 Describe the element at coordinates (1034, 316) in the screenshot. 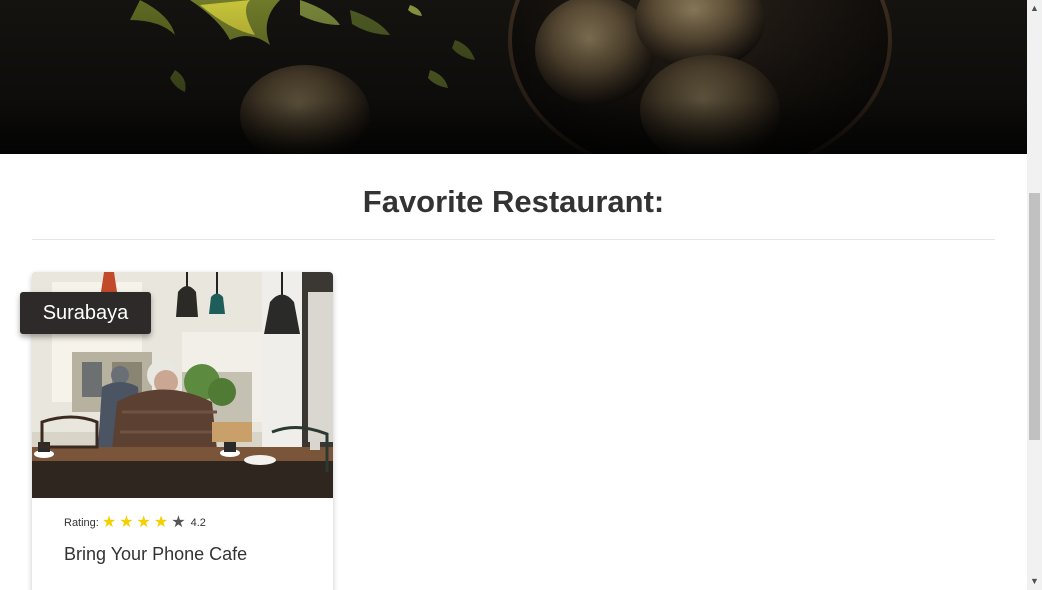

I see `scrollbar-thumb` at that location.